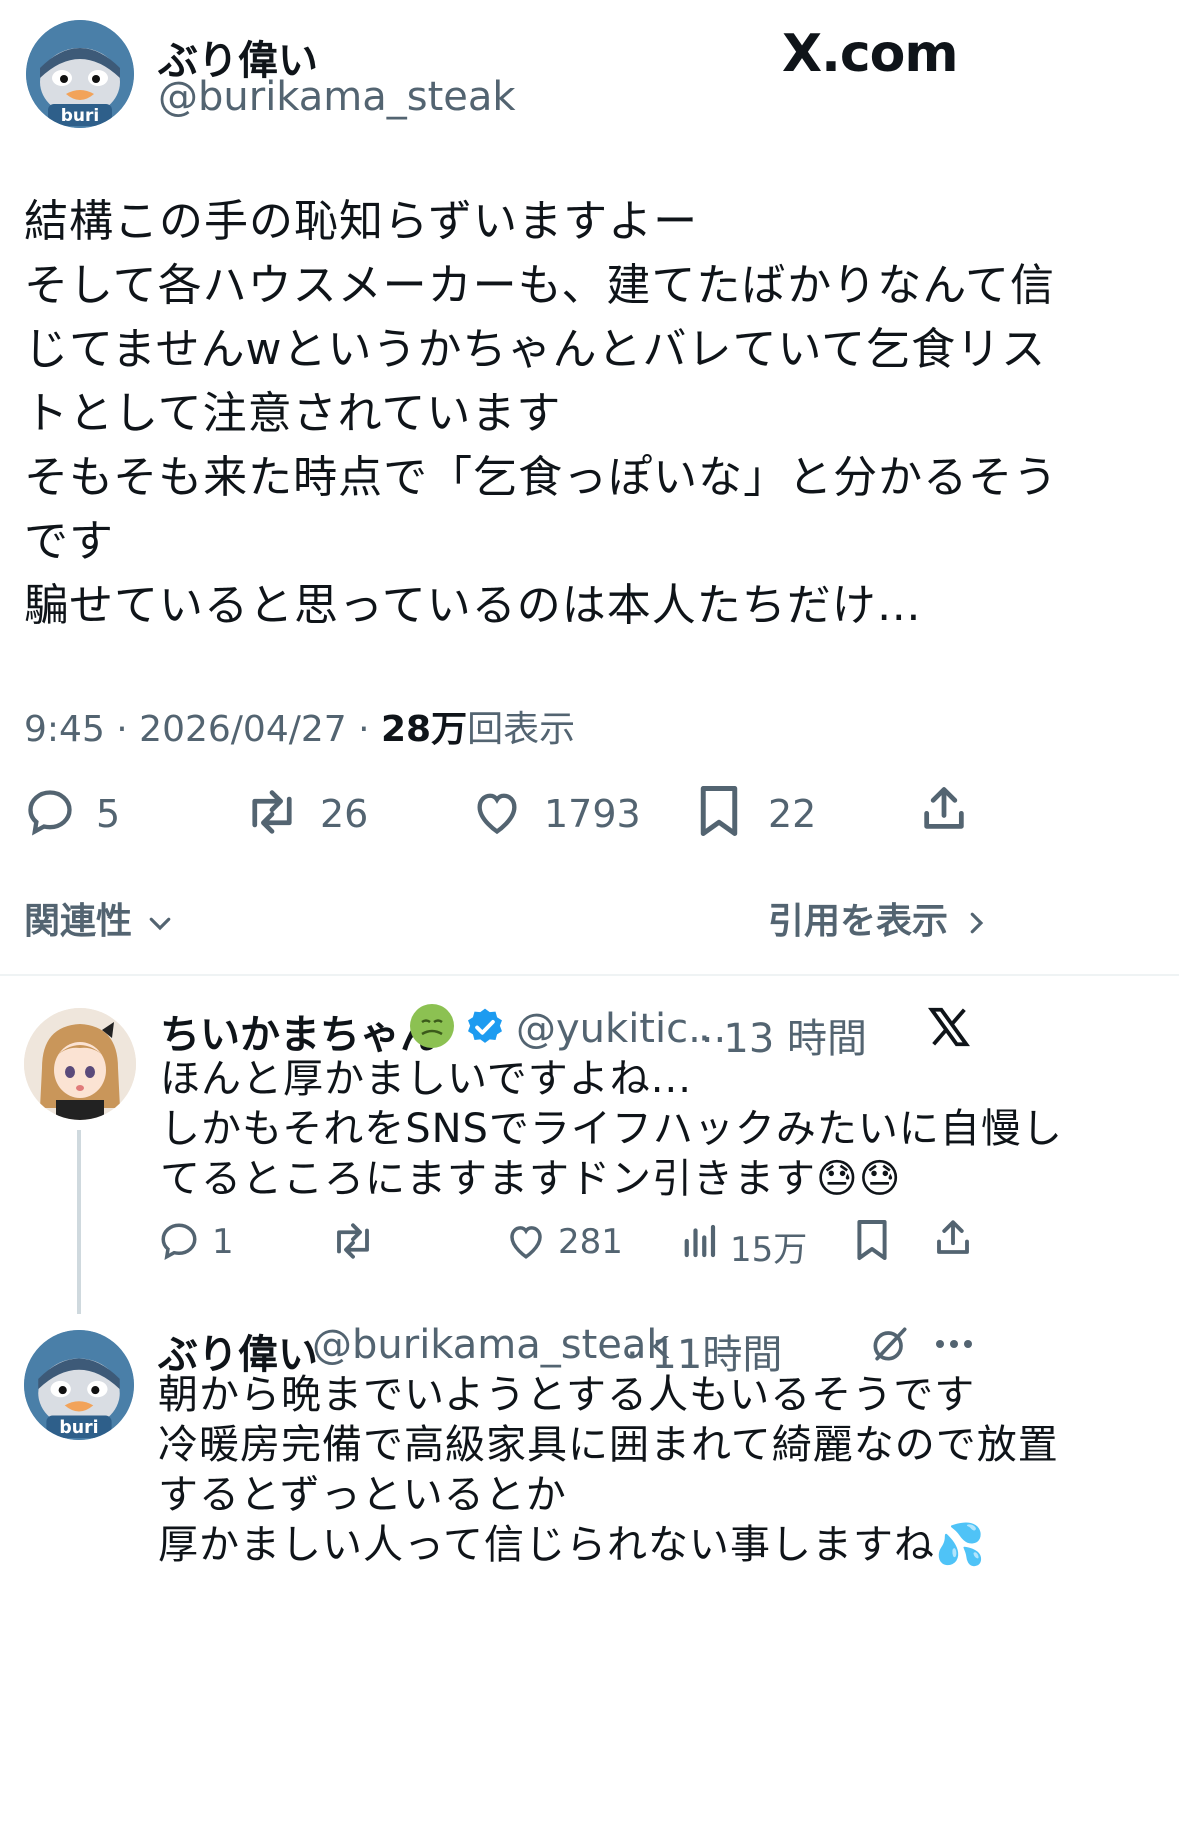 The width and height of the screenshot is (1179, 1848). I want to click on reply1-avatar, so click(80, 1064).